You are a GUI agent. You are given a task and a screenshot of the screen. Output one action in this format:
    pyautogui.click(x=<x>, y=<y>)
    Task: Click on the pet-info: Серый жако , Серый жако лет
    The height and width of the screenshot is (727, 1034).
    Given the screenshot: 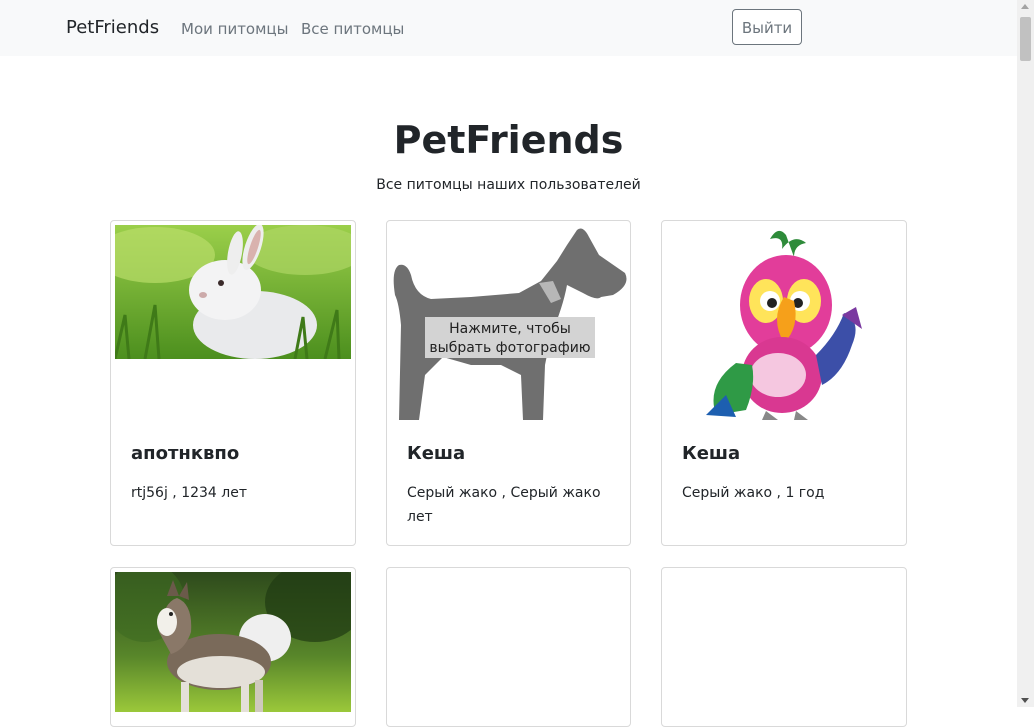 What is the action you would take?
    pyautogui.click(x=504, y=505)
    